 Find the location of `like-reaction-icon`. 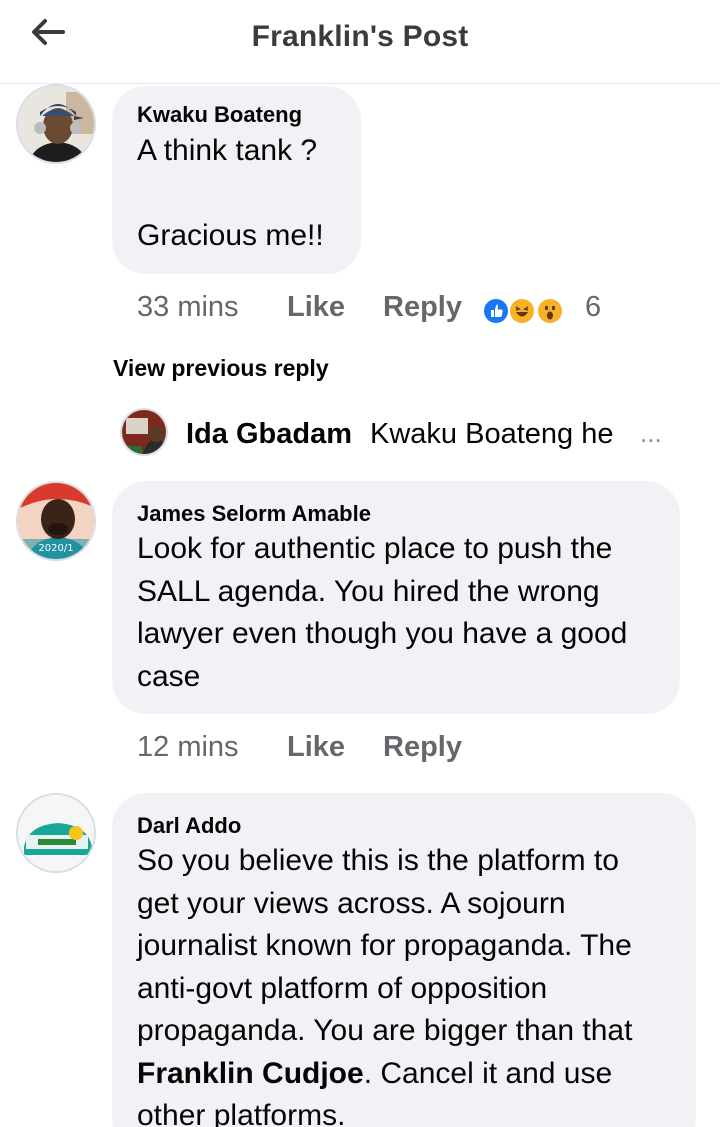

like-reaction-icon is located at coordinates (496, 311).